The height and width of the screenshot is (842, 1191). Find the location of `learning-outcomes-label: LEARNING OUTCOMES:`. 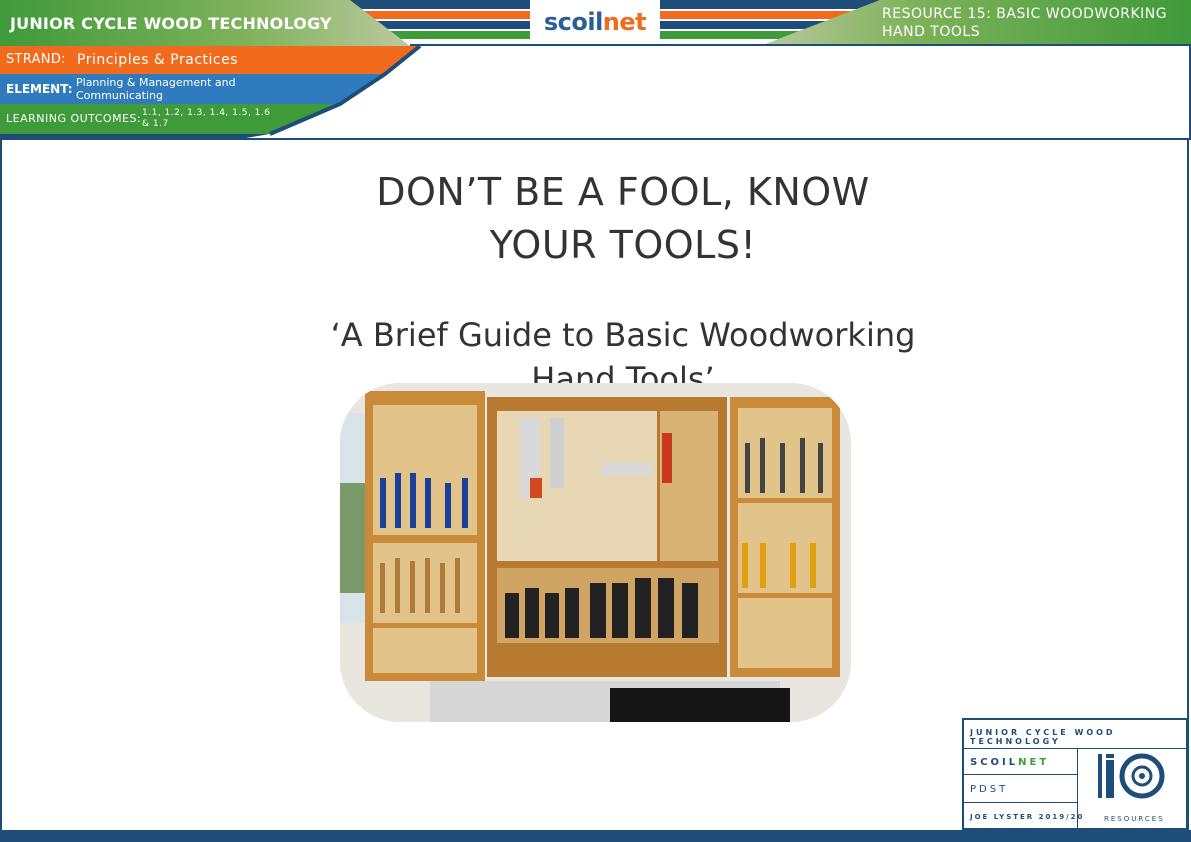

learning-outcomes-label: LEARNING OUTCOMES: is located at coordinates (74, 118).